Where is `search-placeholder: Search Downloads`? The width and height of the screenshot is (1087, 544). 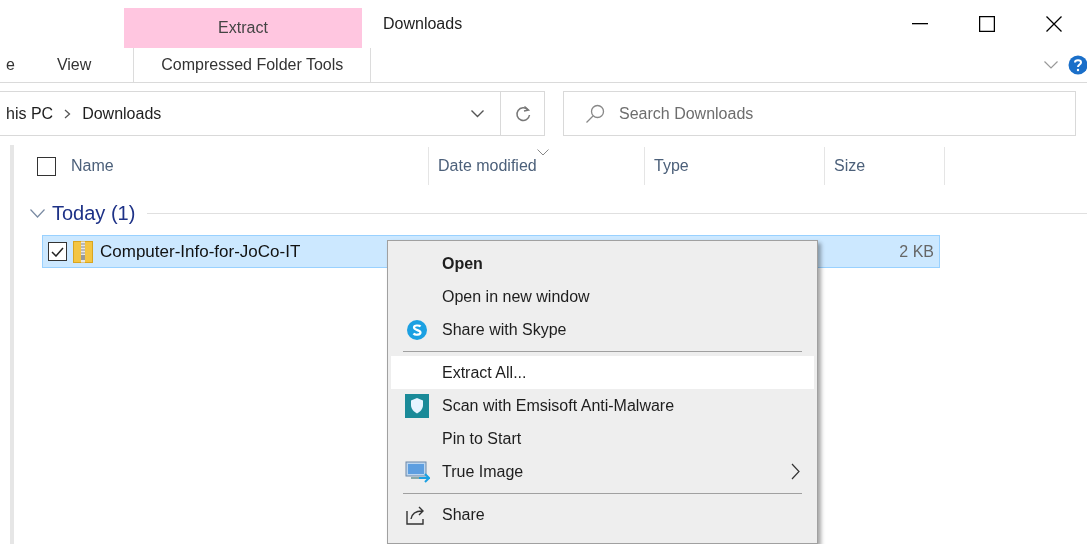
search-placeholder: Search Downloads is located at coordinates (686, 113).